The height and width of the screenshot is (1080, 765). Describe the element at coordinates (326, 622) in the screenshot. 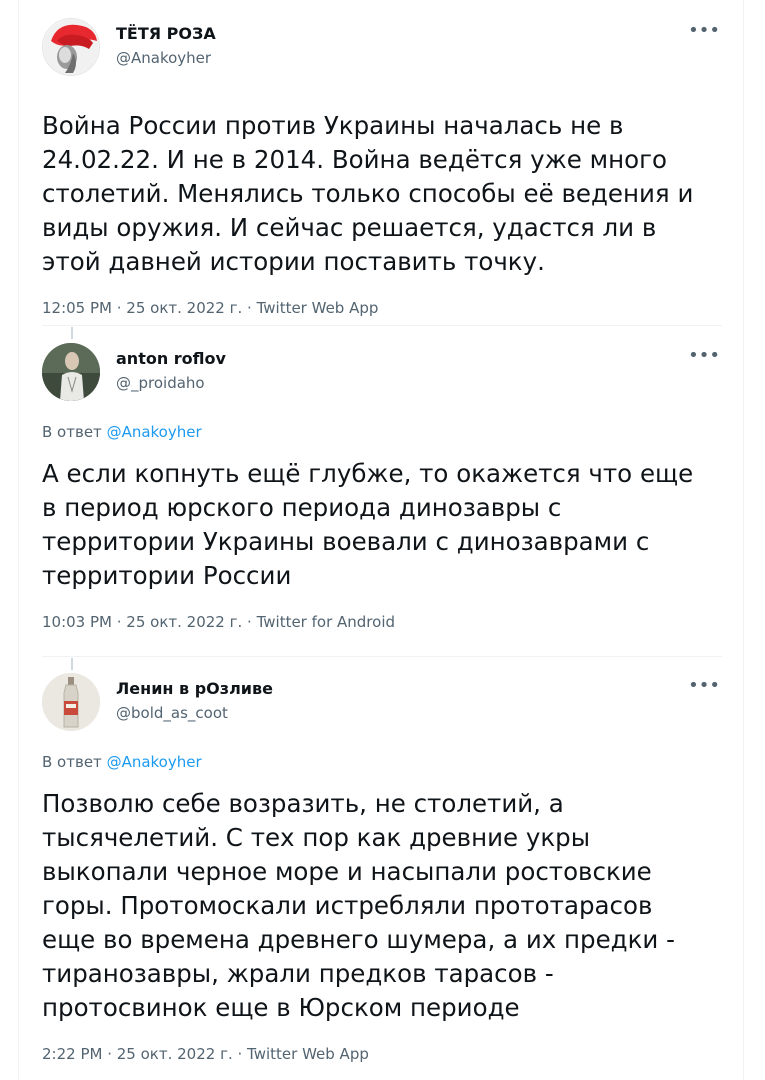

I see `tweet-source: Twitter for Android` at that location.